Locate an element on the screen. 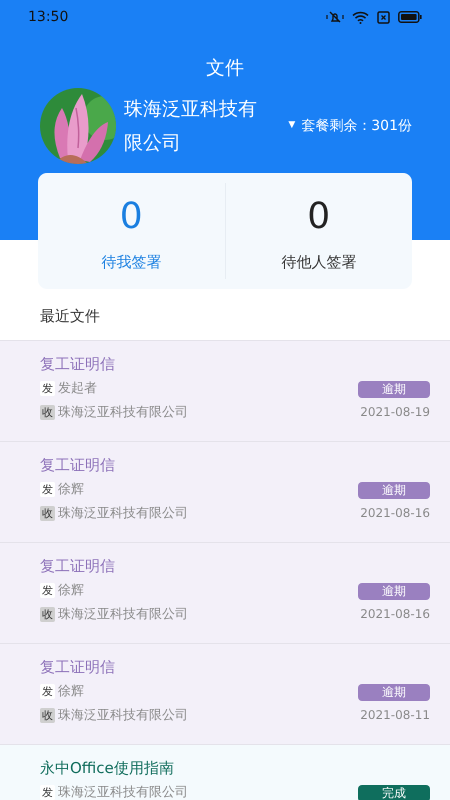 Image resolution: width=450 pixels, height=800 pixels. document-title: 永中Office使用指南 is located at coordinates (107, 768).